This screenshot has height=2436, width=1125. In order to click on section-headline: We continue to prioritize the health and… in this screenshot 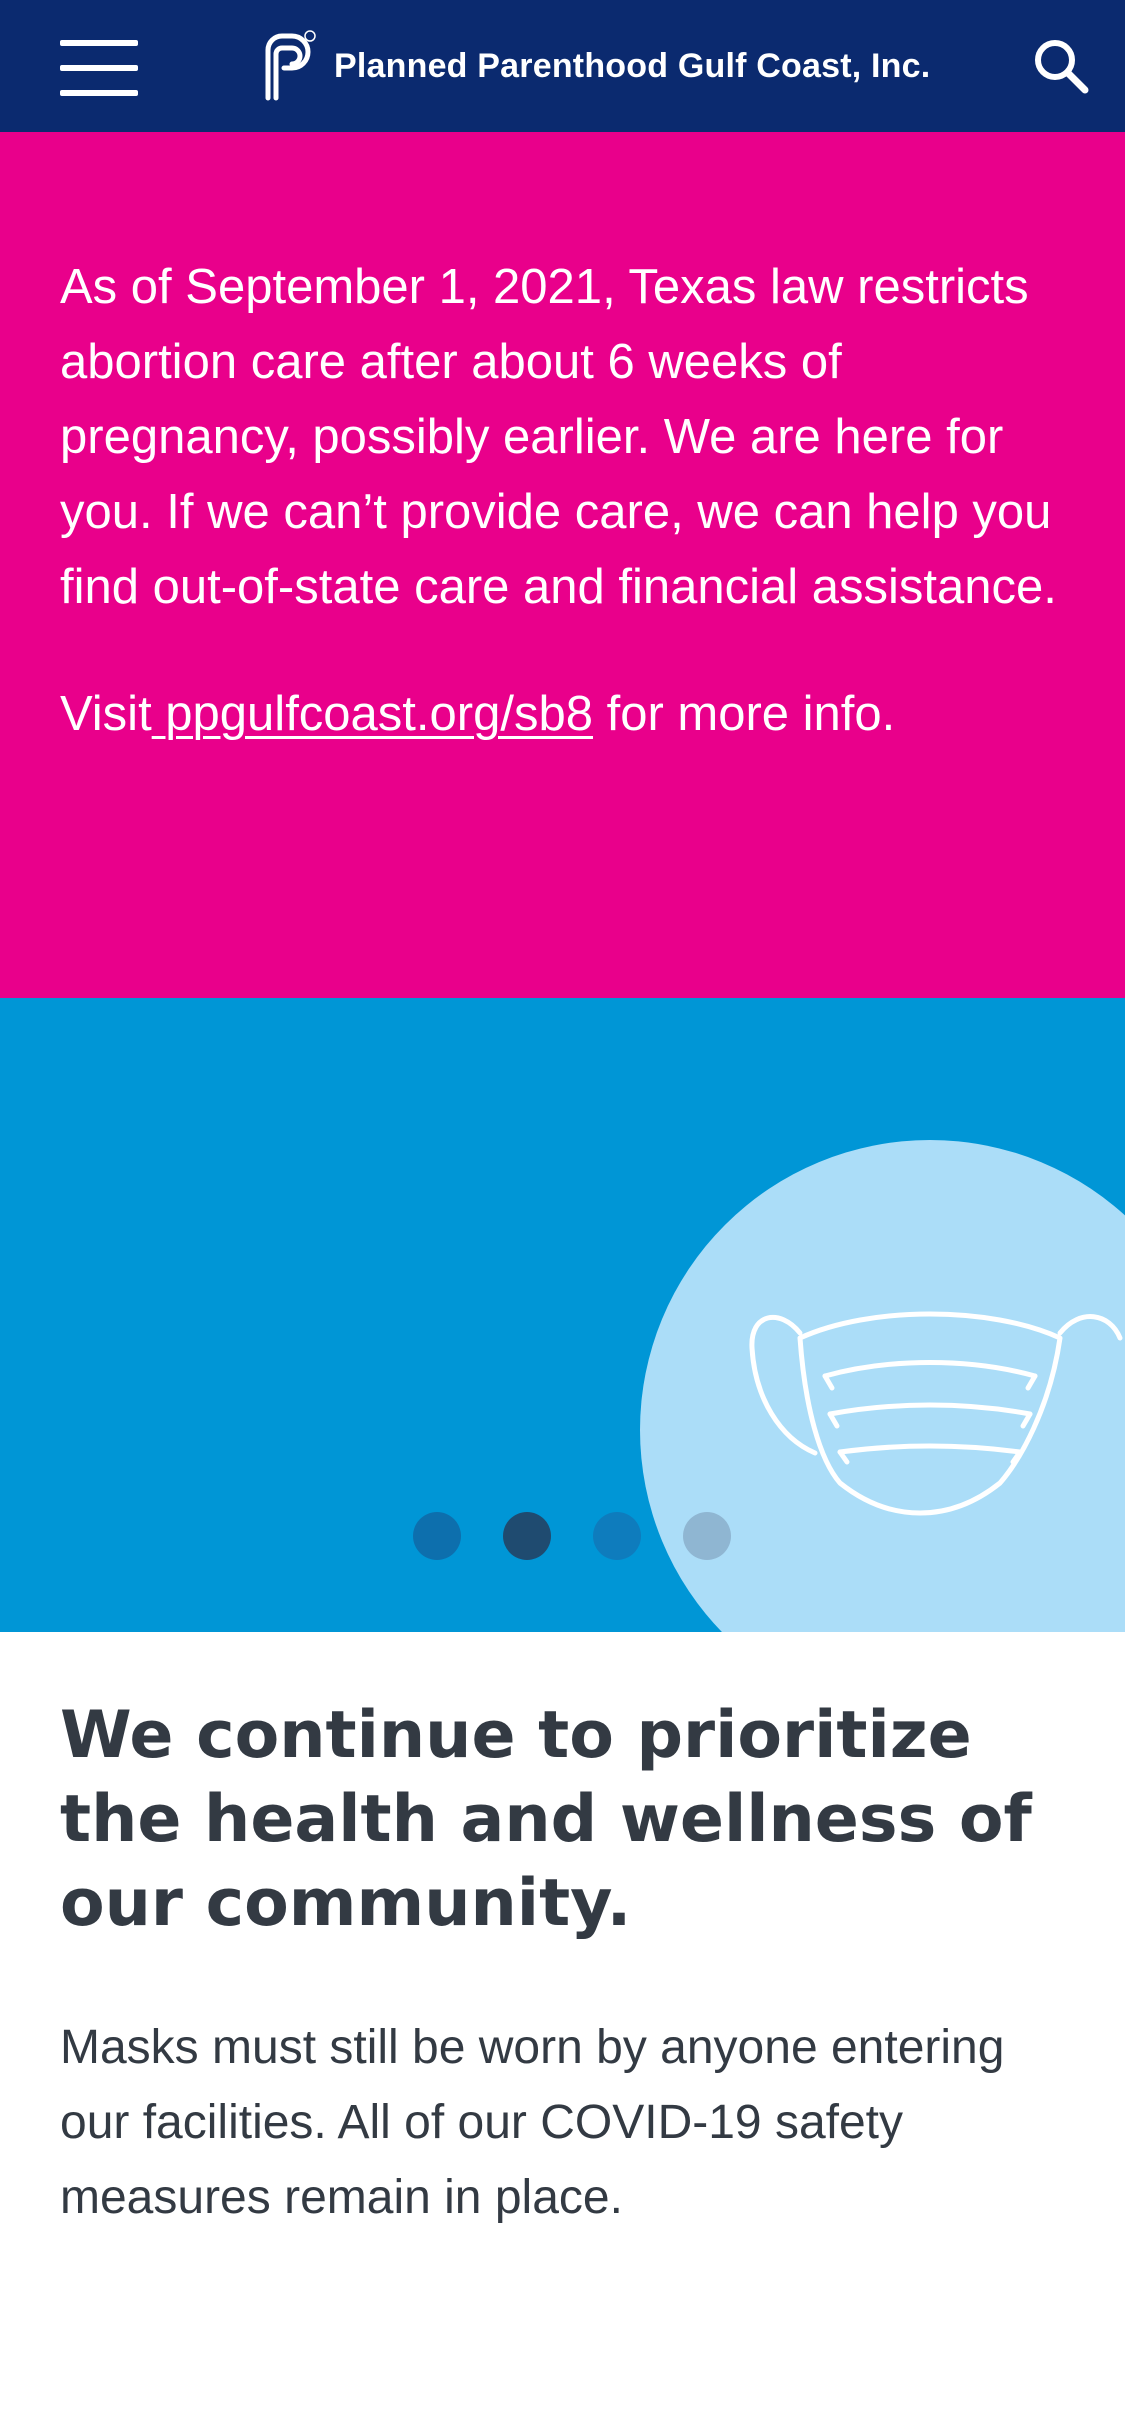, I will do `click(546, 1819)`.